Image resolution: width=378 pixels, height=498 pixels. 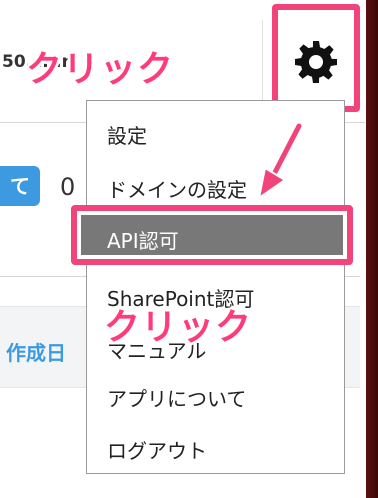 What do you see at coordinates (100, 69) in the screenshot?
I see `click-annotation-settings: クリック` at bounding box center [100, 69].